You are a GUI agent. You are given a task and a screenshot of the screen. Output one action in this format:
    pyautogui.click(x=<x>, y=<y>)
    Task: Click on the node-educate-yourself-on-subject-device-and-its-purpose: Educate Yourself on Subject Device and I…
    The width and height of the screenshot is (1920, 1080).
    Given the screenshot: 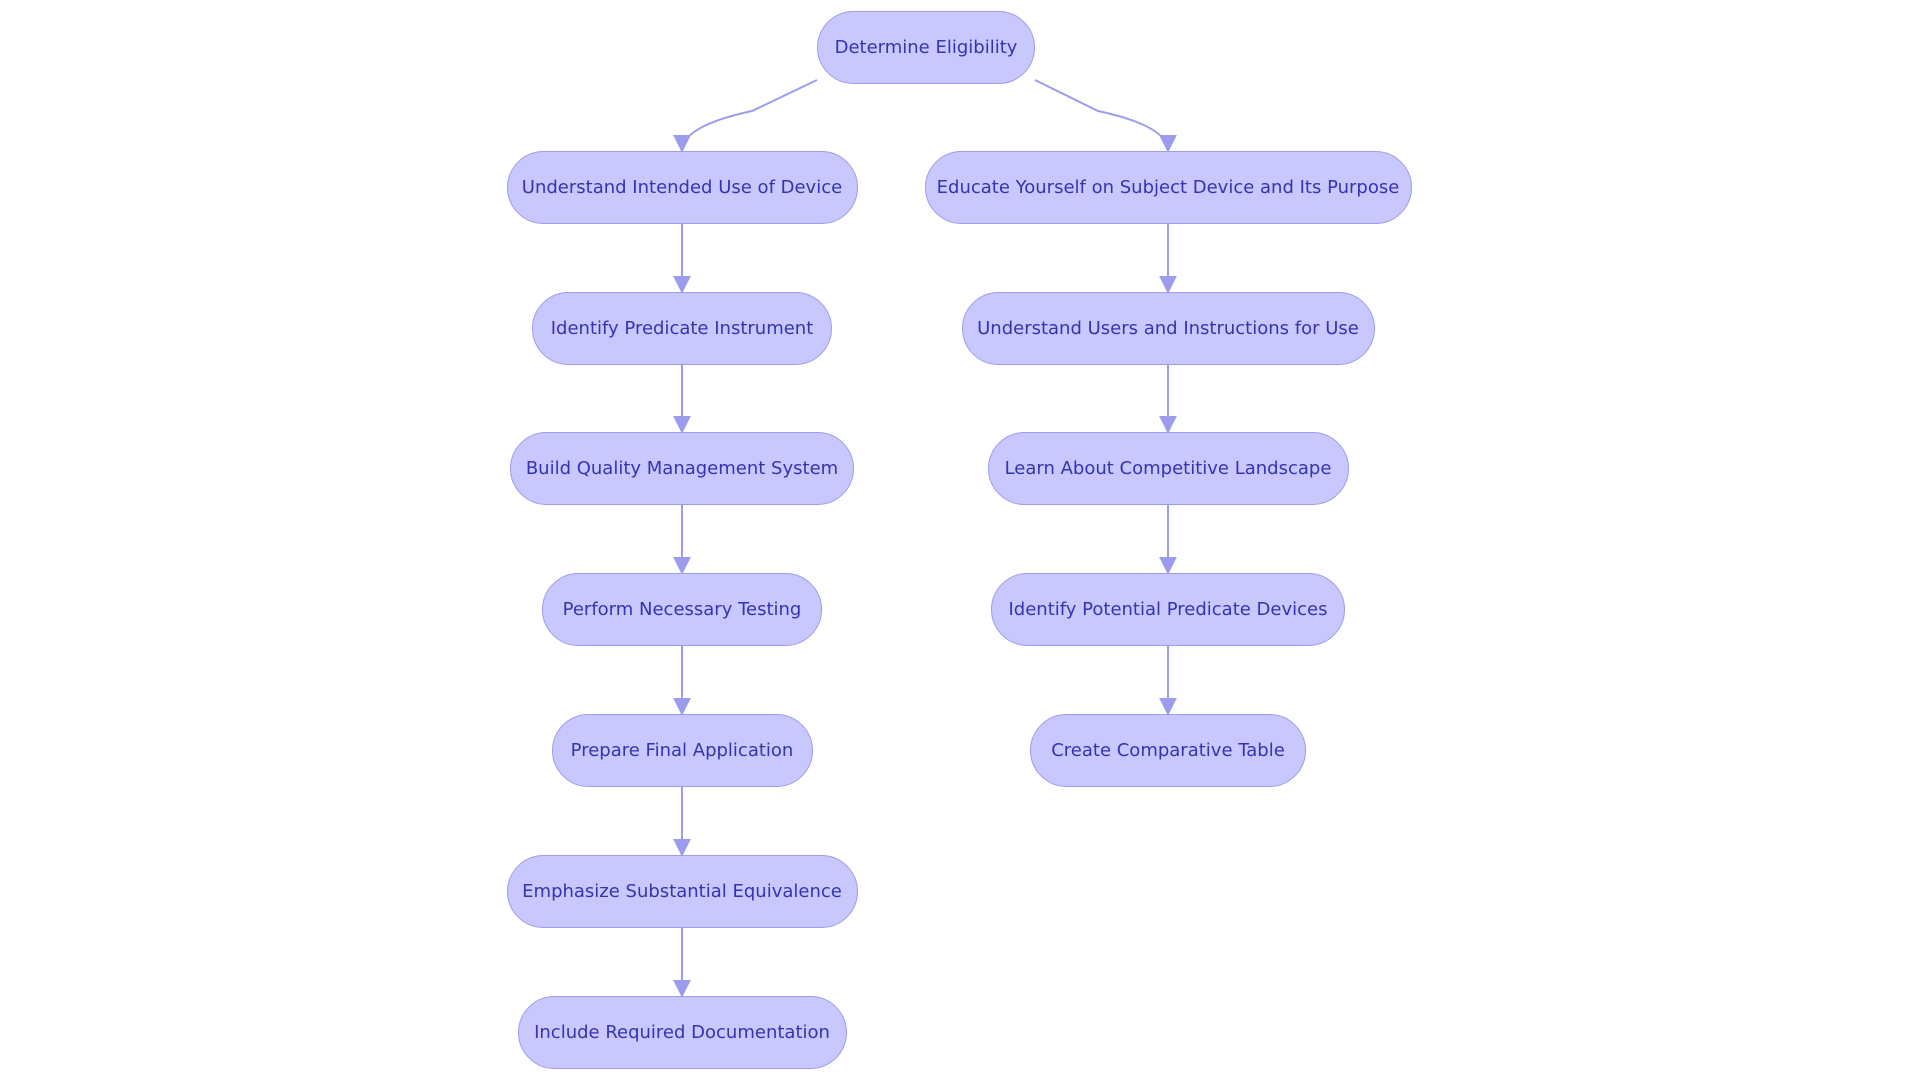 What is the action you would take?
    pyautogui.click(x=1168, y=187)
    